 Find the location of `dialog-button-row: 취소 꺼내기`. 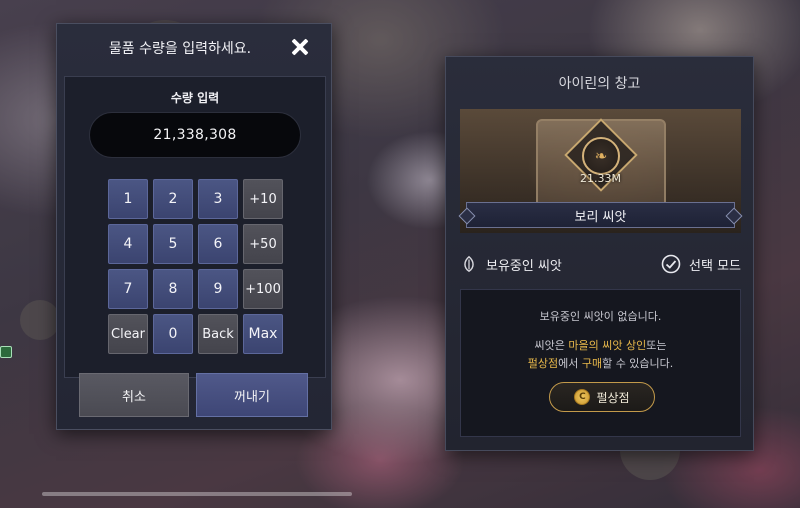

dialog-button-row: 취소 꺼내기 is located at coordinates (194, 395).